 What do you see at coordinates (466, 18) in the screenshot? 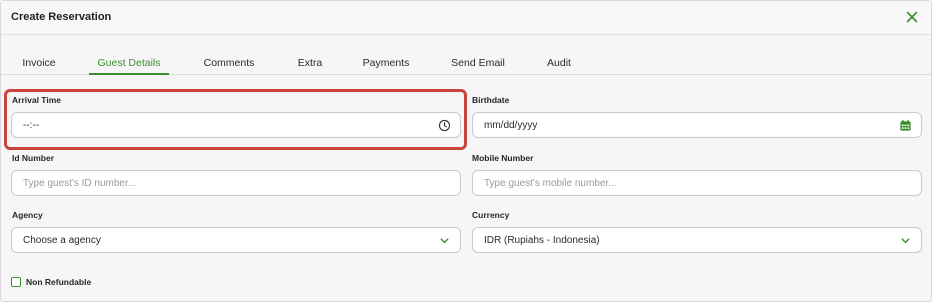
I see `modal-header: Create Reservation` at bounding box center [466, 18].